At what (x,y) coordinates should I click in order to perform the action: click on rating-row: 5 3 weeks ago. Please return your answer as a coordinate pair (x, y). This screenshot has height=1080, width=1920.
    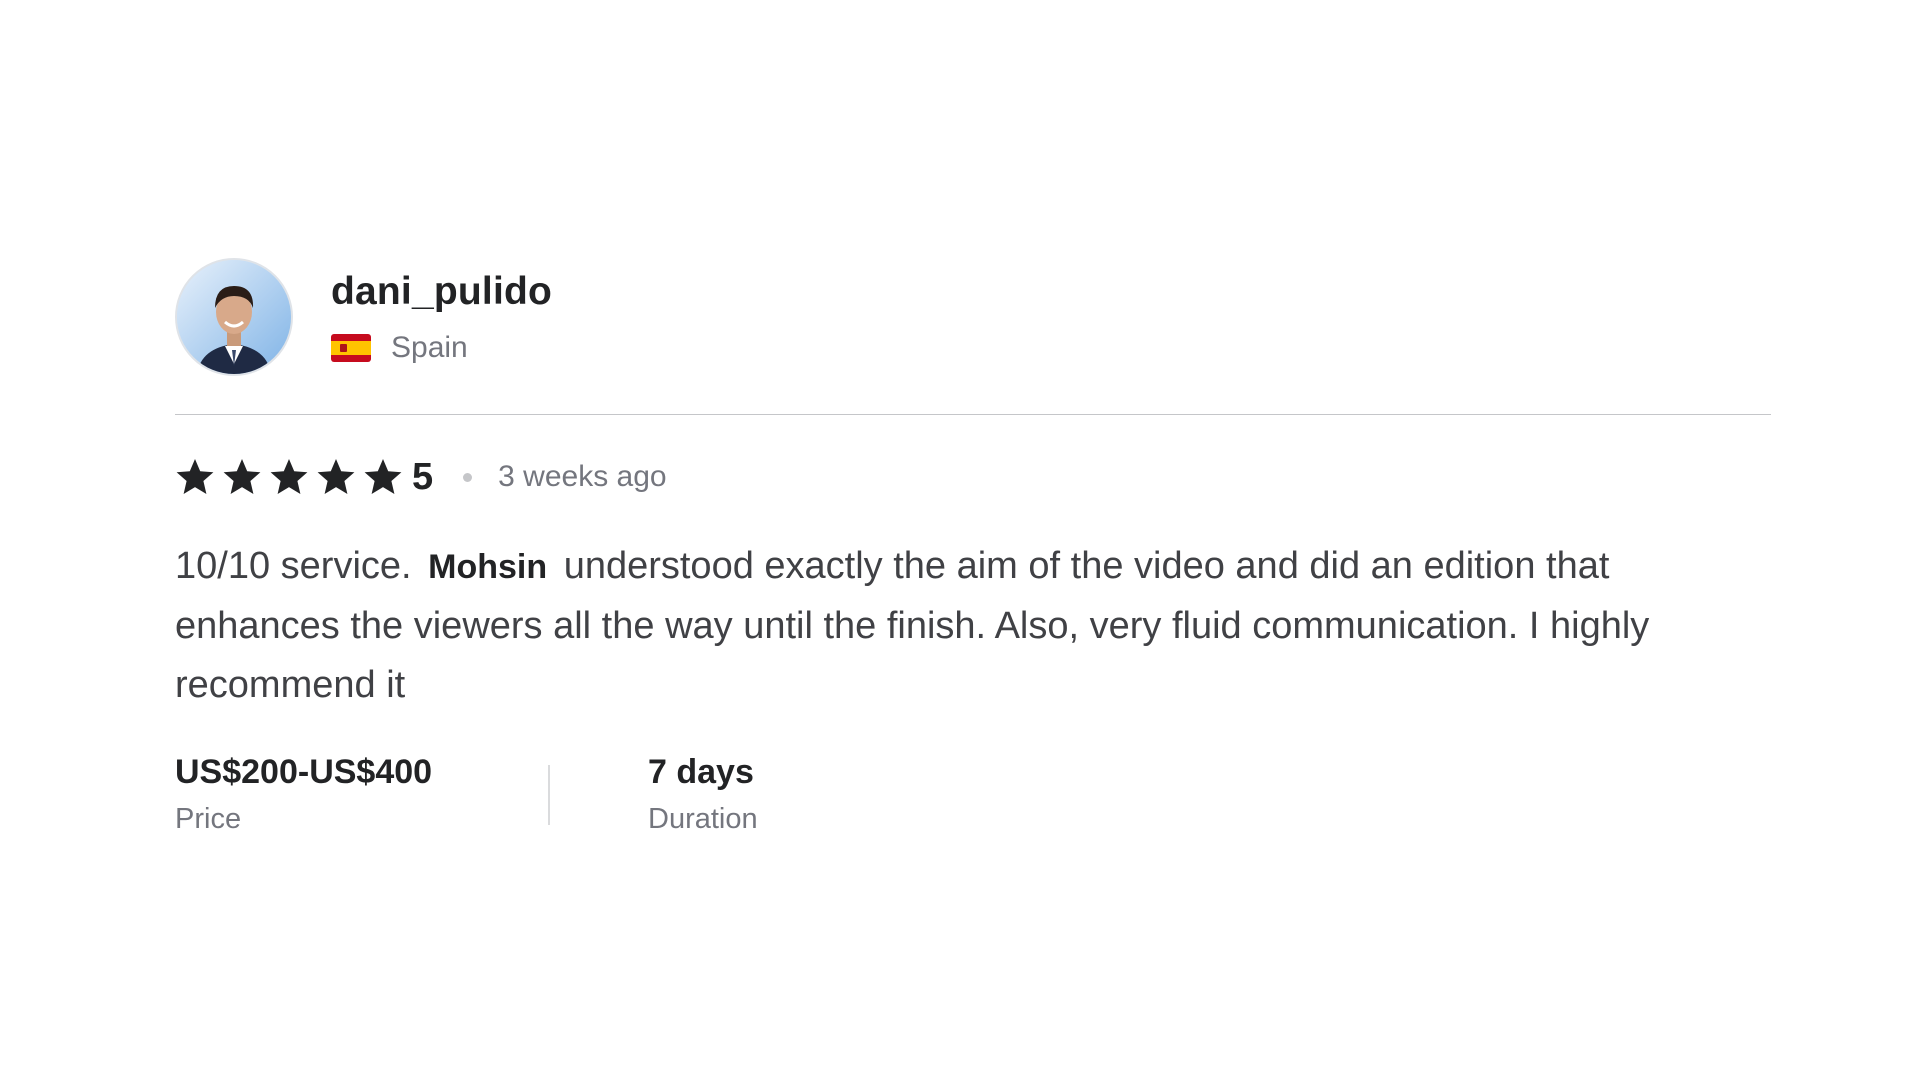
    Looking at the image, I should click on (975, 477).